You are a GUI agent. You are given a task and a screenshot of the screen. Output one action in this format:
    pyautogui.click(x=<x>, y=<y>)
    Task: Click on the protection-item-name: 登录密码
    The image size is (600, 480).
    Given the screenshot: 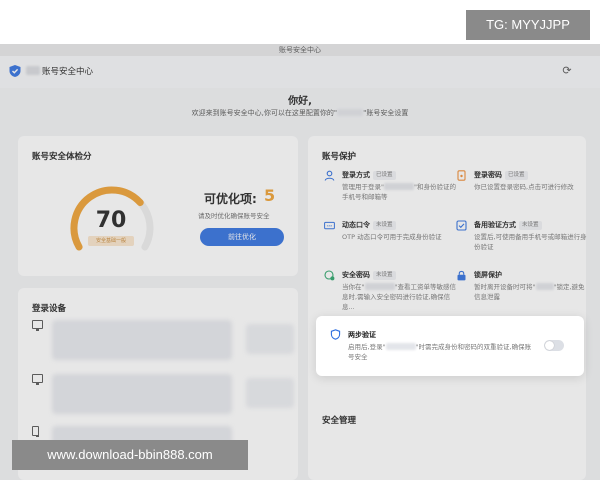 What is the action you would take?
    pyautogui.click(x=488, y=175)
    